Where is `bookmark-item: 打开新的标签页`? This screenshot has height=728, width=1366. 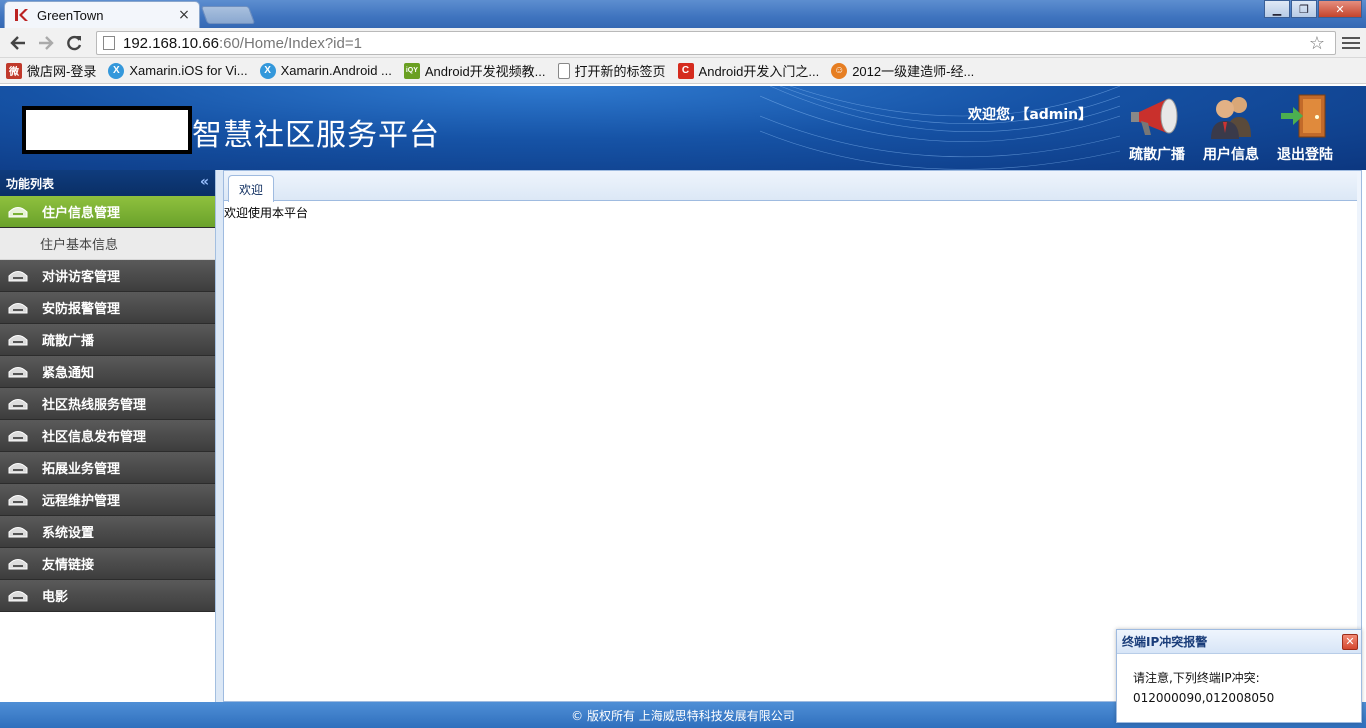 bookmark-item: 打开新的标签页 is located at coordinates (611, 70).